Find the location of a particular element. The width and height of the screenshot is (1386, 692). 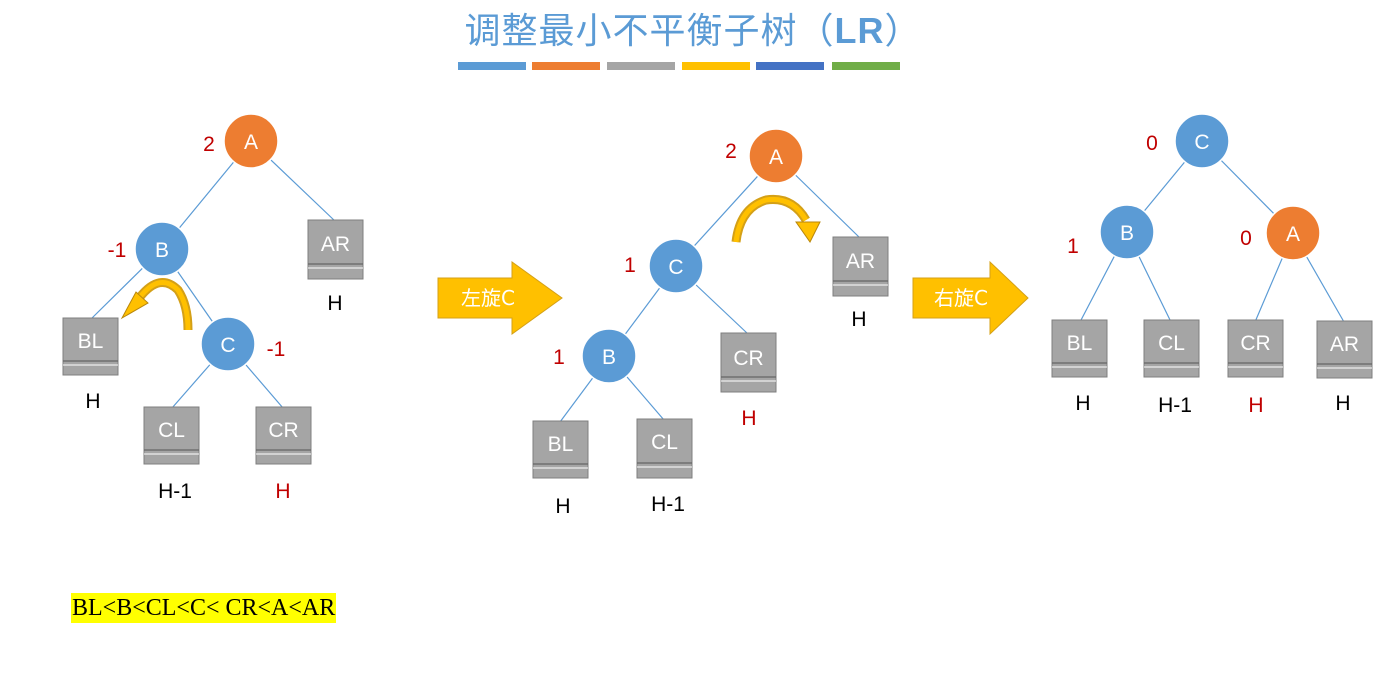

tree-before: A B C 2 -1 -1 BL CL CR AR H H-1 H H is located at coordinates (213, 308).